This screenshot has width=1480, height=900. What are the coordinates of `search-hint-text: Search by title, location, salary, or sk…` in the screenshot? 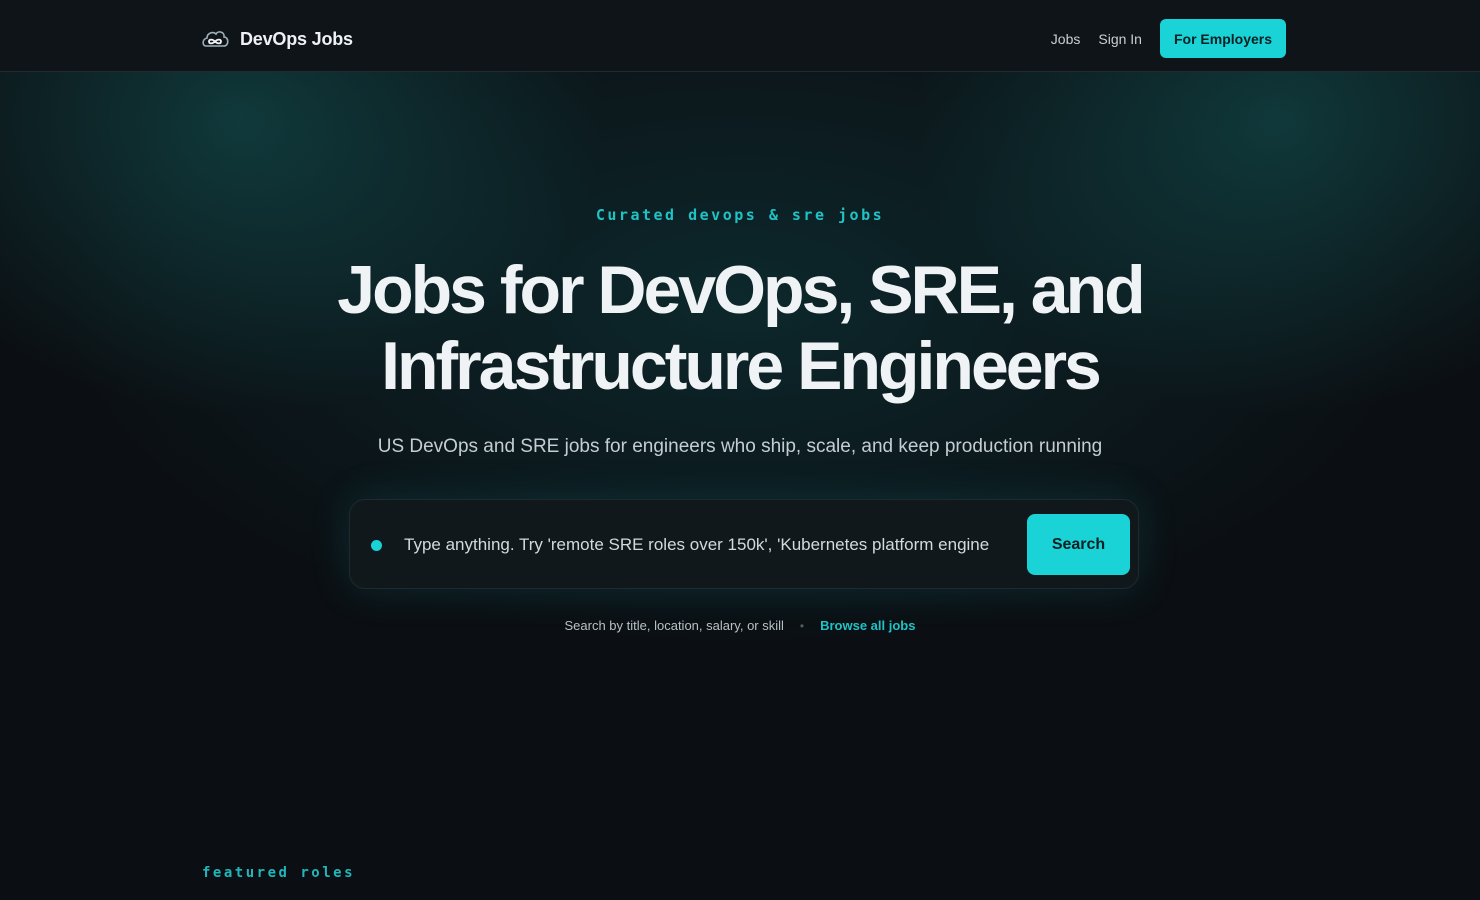 It's located at (674, 625).